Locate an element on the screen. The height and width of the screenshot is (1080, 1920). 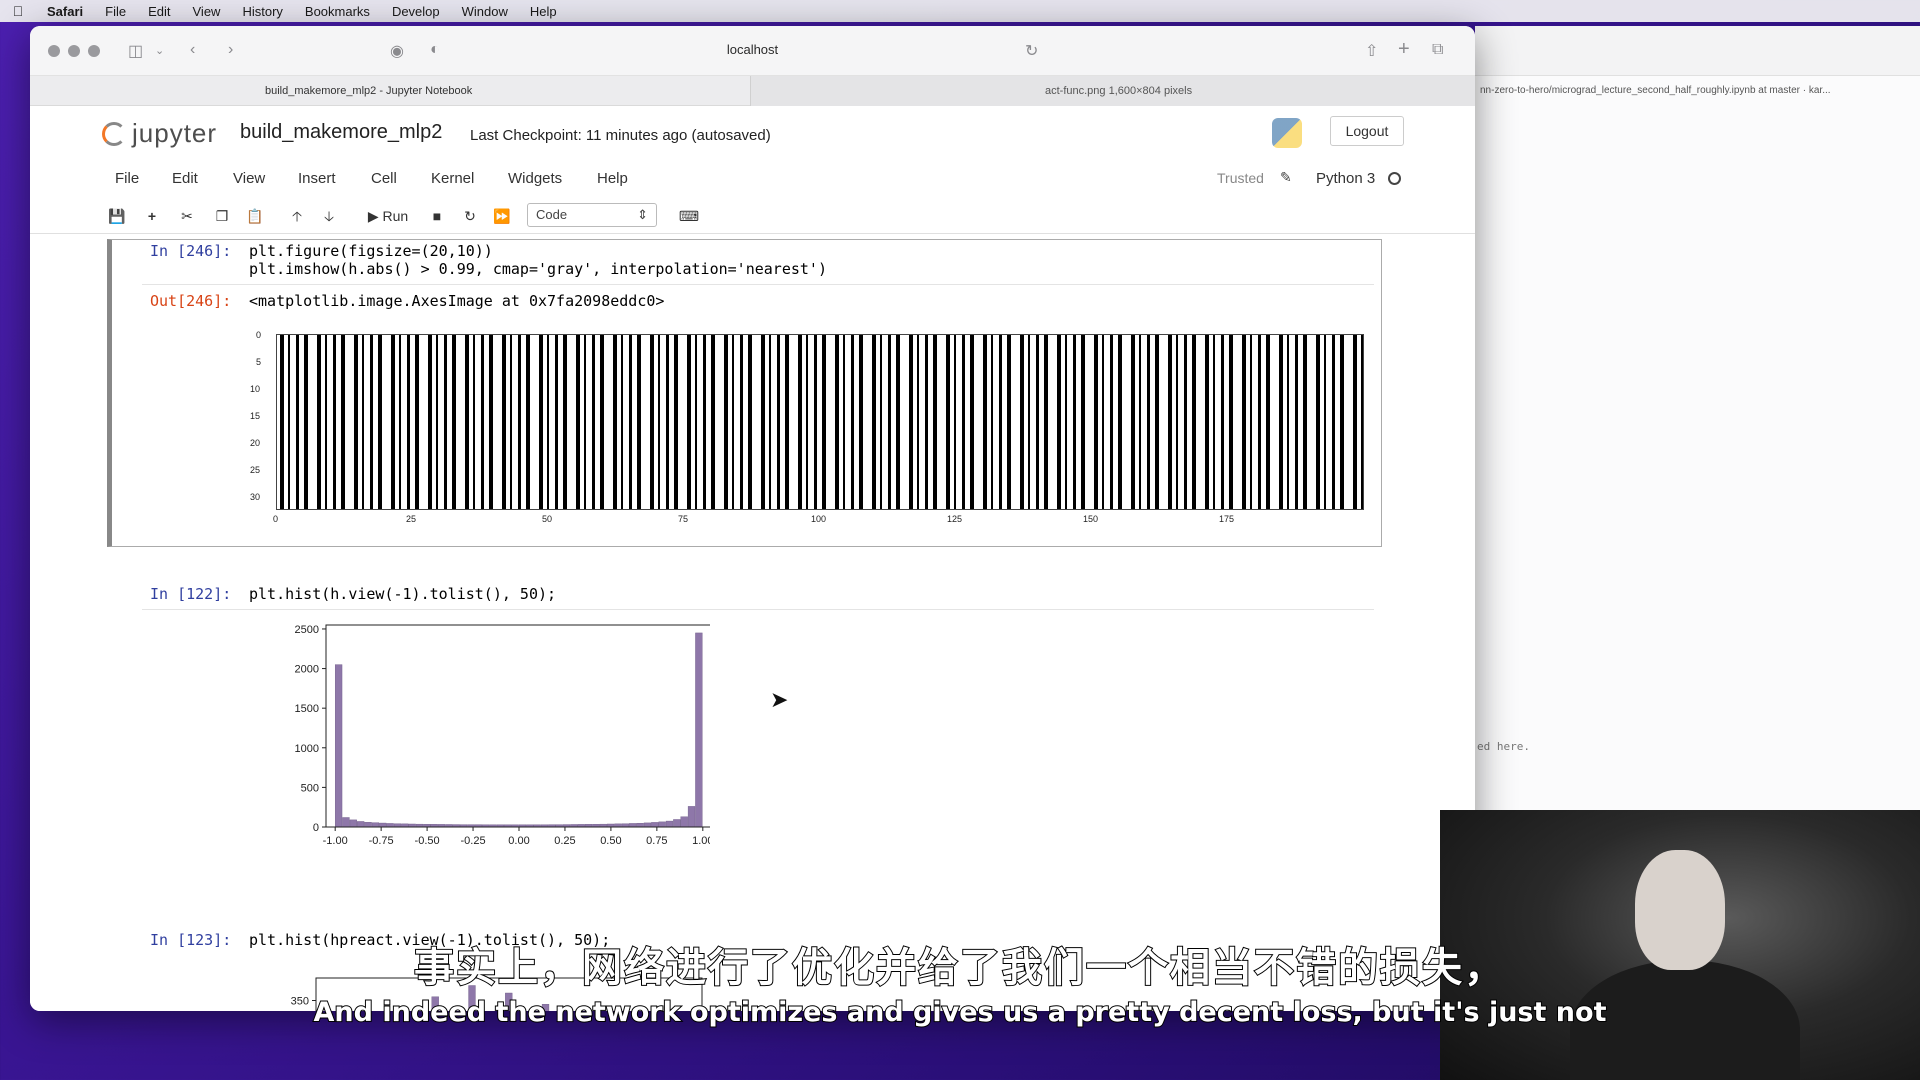
imshow-x-tick: 0 is located at coordinates (276, 519).